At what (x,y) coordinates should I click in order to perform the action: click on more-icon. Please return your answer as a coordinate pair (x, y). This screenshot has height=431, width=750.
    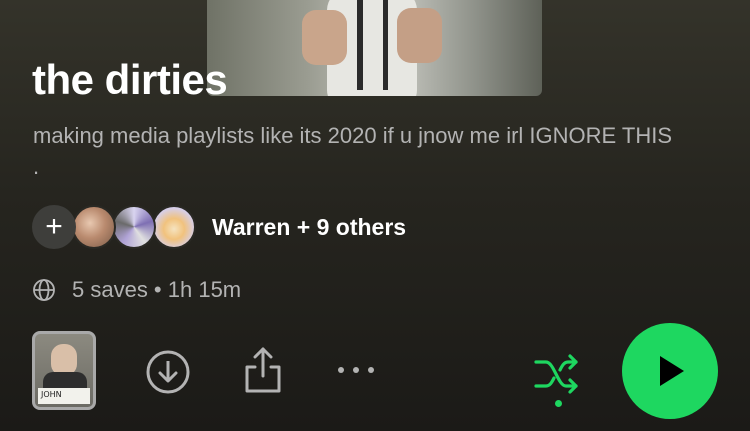
    Looking at the image, I should click on (356, 370).